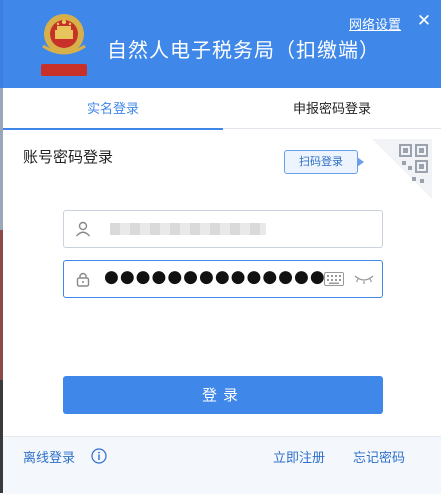 The image size is (441, 494). What do you see at coordinates (375, 23) in the screenshot?
I see `network-settings-link: 网络设置` at bounding box center [375, 23].